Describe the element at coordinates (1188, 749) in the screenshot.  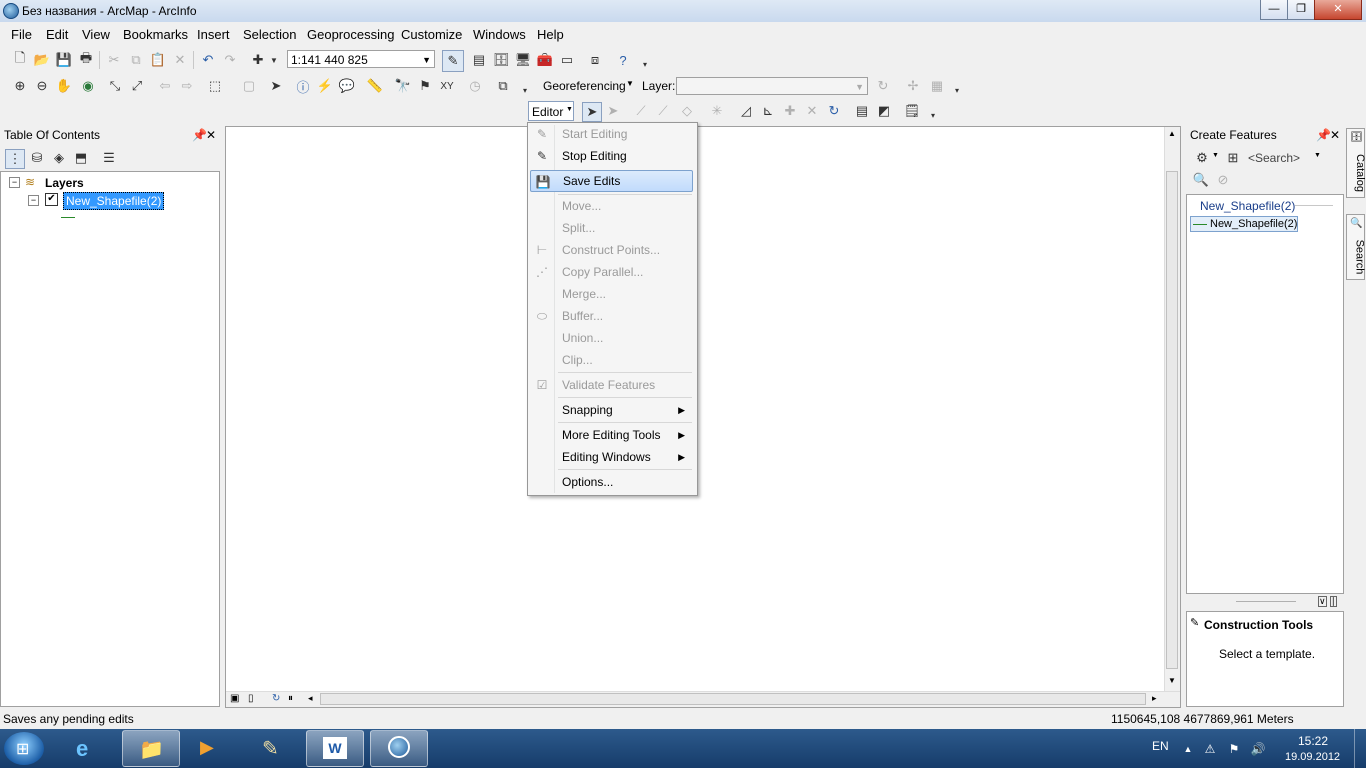
I see `show-hidden-icons-icon: ▲` at that location.